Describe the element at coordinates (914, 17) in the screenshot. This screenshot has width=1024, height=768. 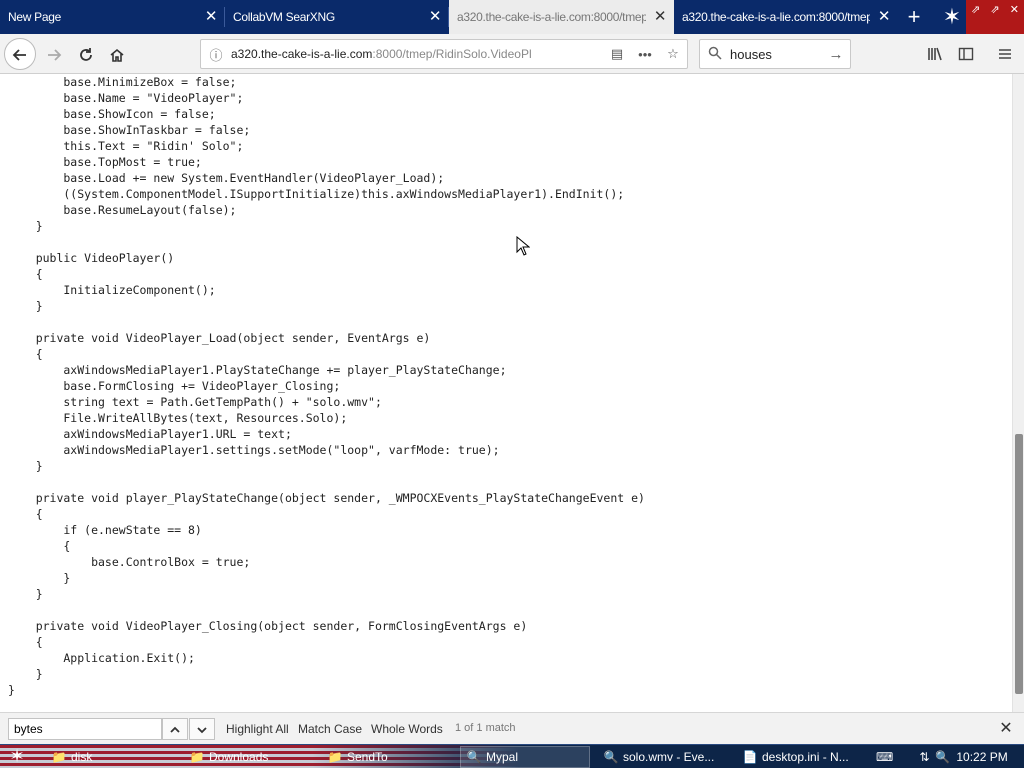
I see `new-tab-button: +` at that location.